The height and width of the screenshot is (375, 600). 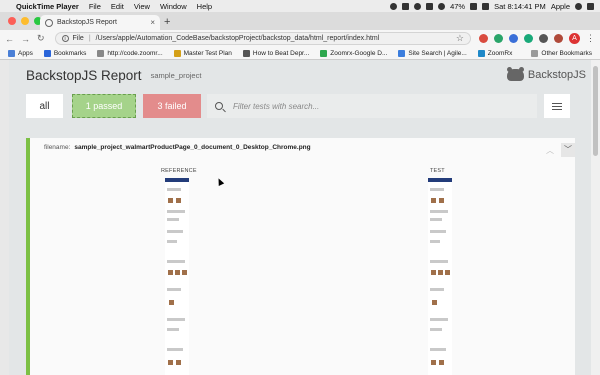 I want to click on bookmark-bookmarks: Bookmarks, so click(x=65, y=53).